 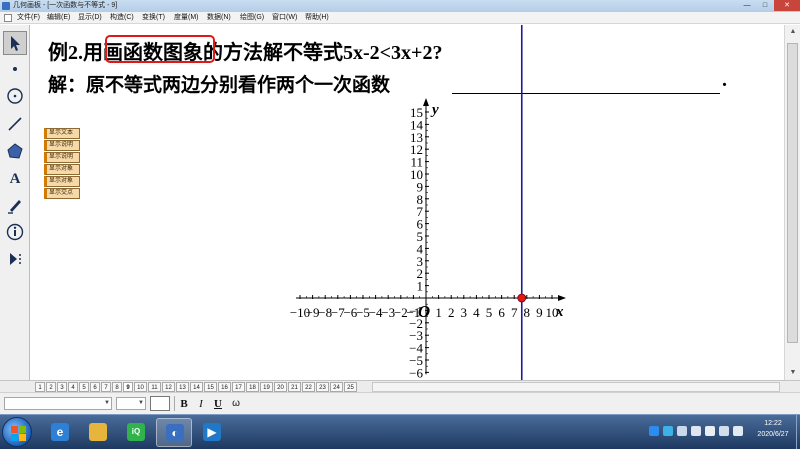 What do you see at coordinates (210, 387) in the screenshot?
I see `page-tab-15: 15` at bounding box center [210, 387].